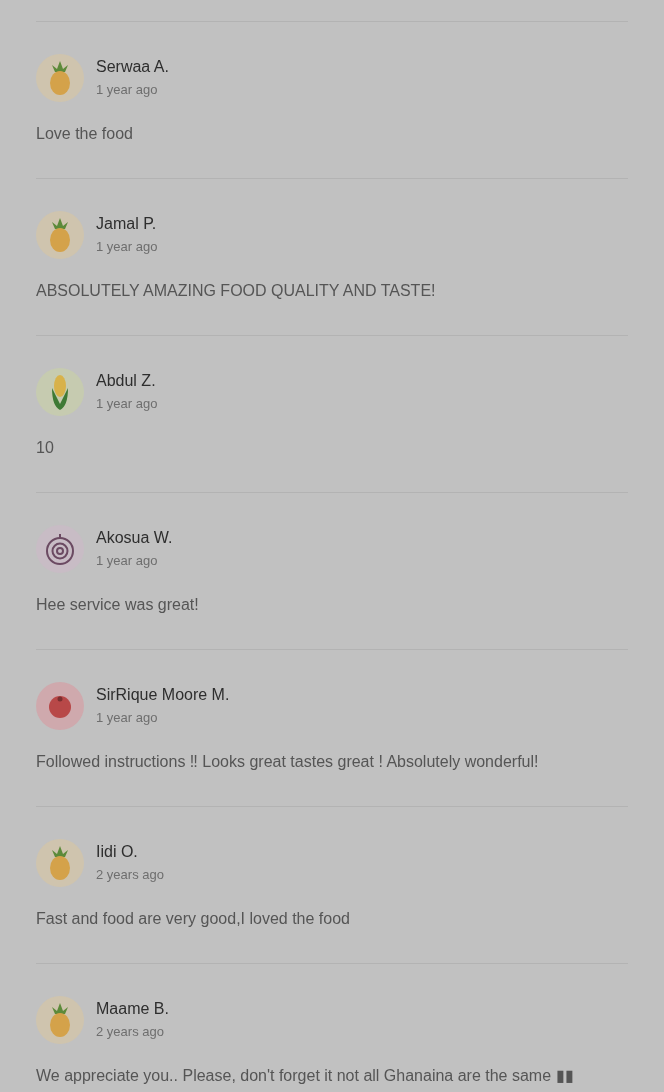  Describe the element at coordinates (305, 1076) in the screenshot. I see `review-text: We appreciate you.. Please, don't forget it not all Ghanaina are the same ▮▮` at that location.